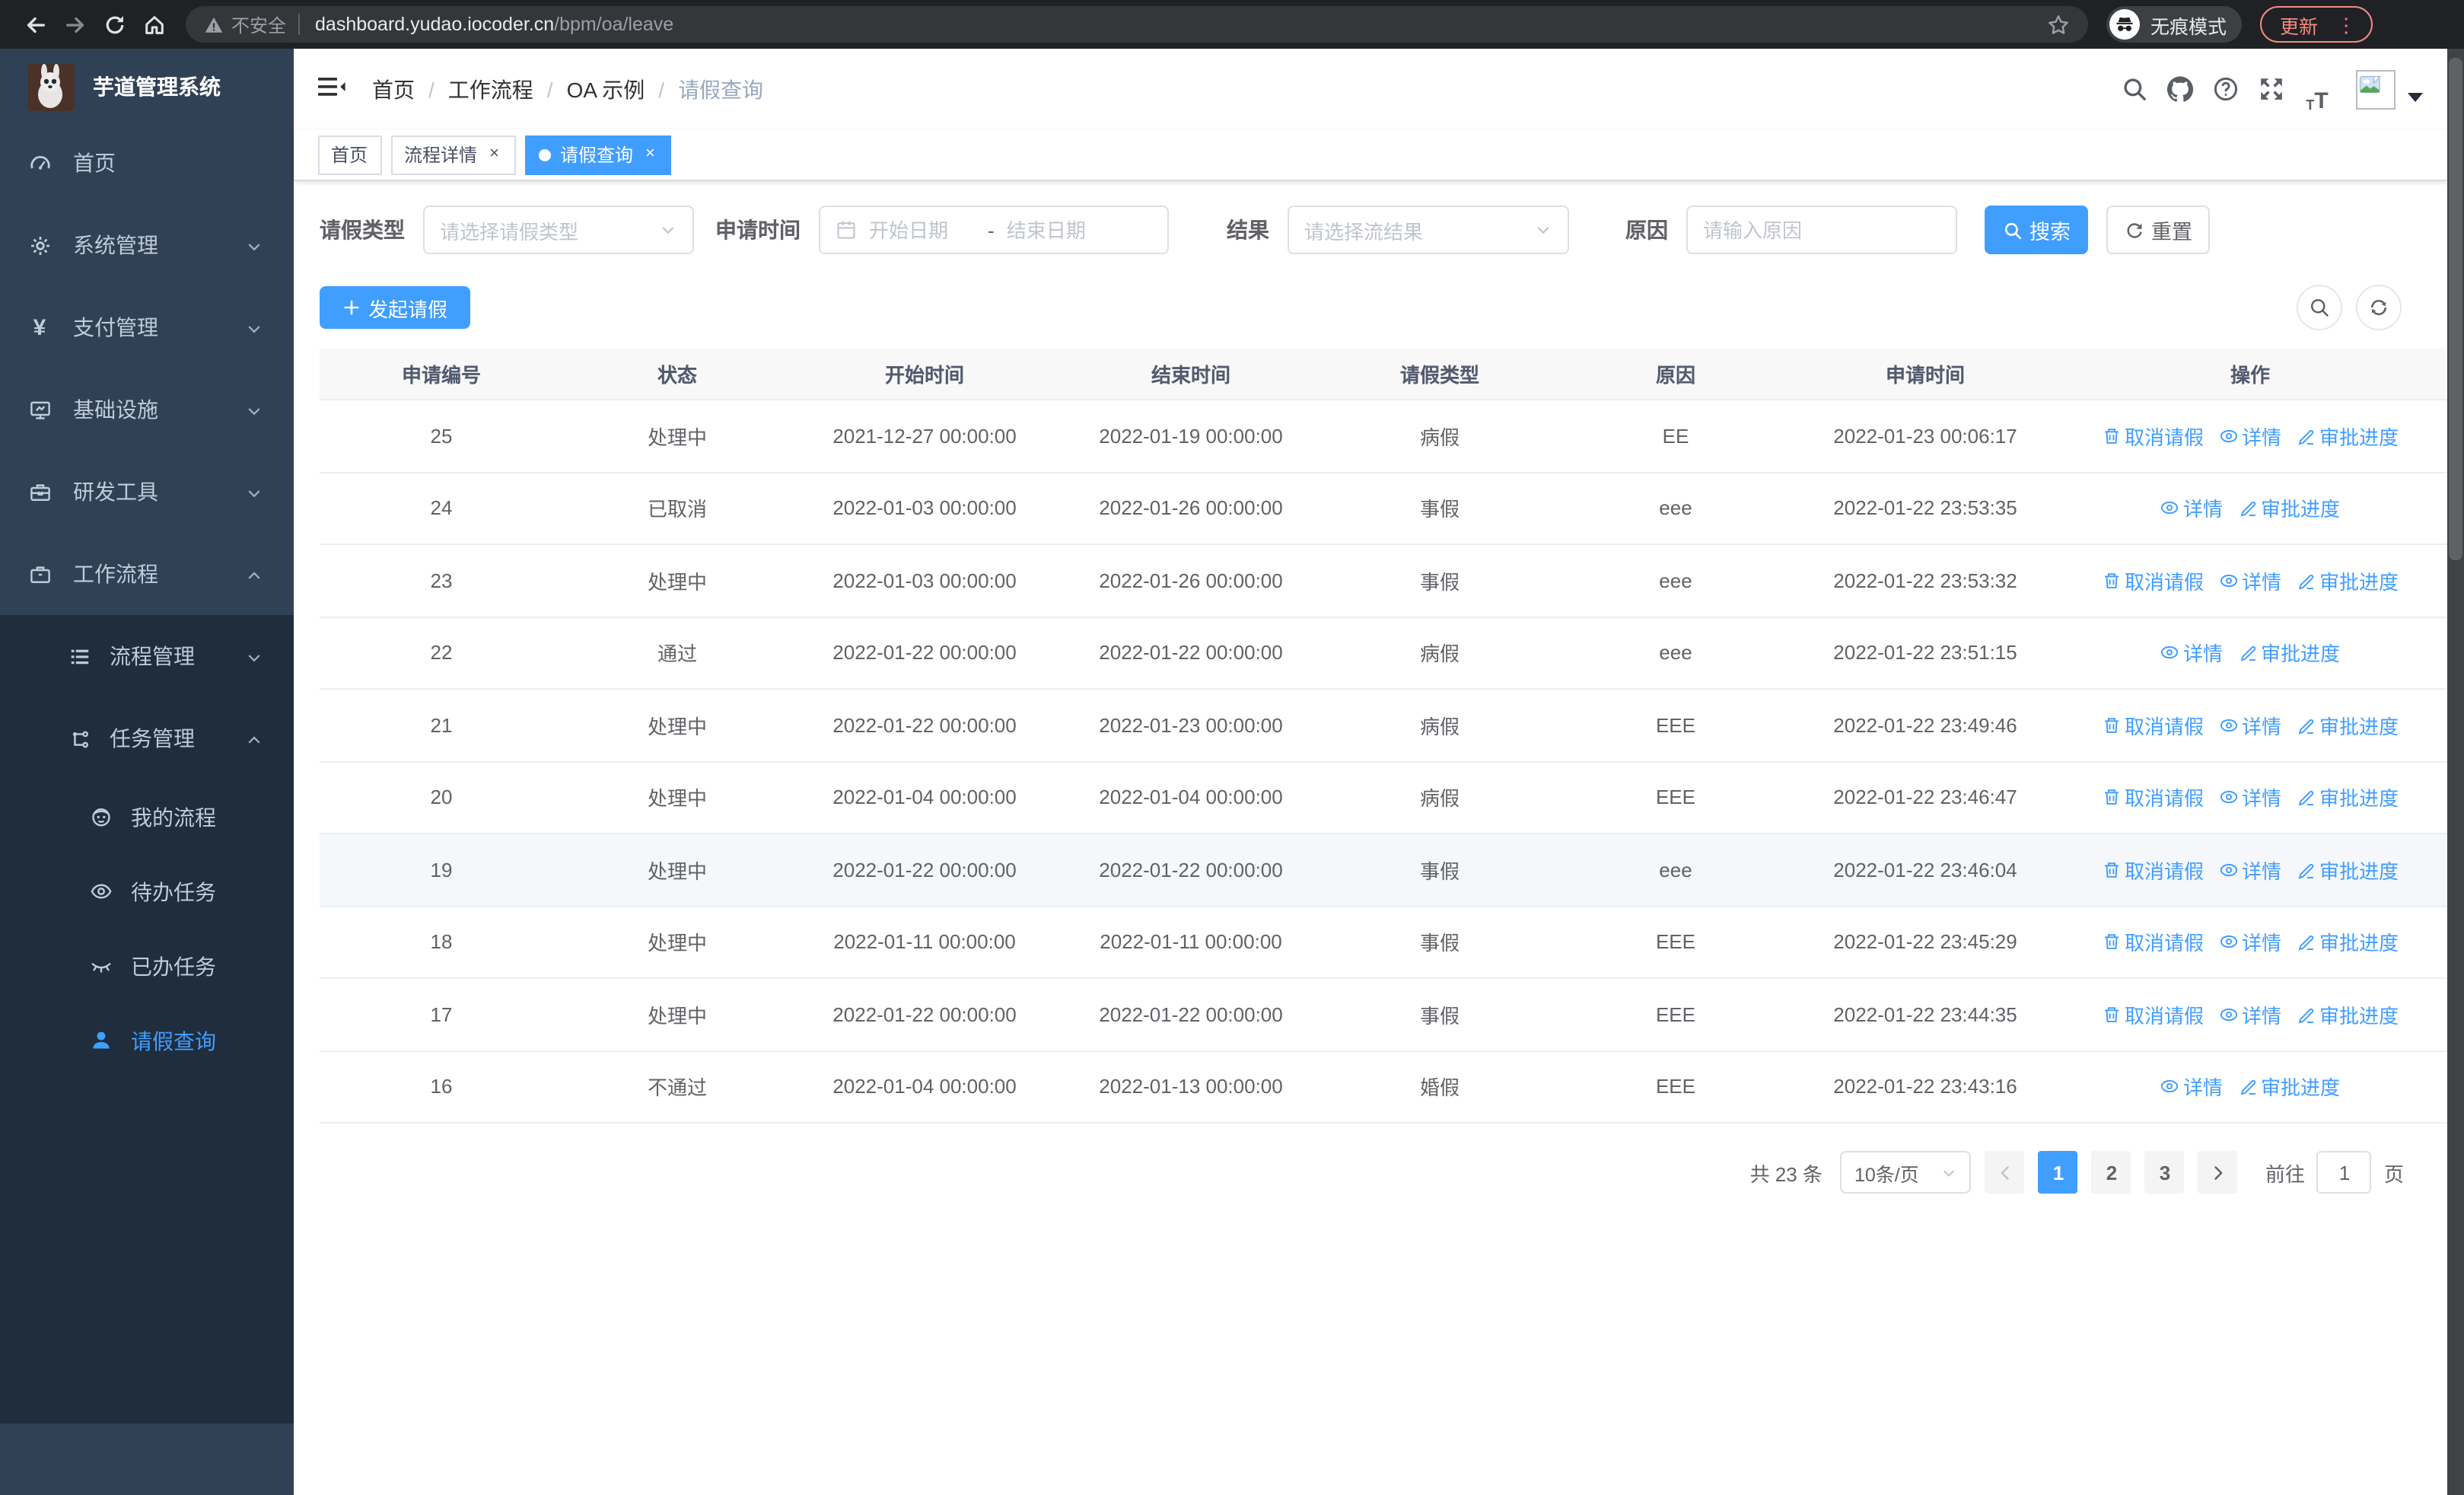 Image resolution: width=2464 pixels, height=1495 pixels. I want to click on next-page-icon, so click(2218, 1172).